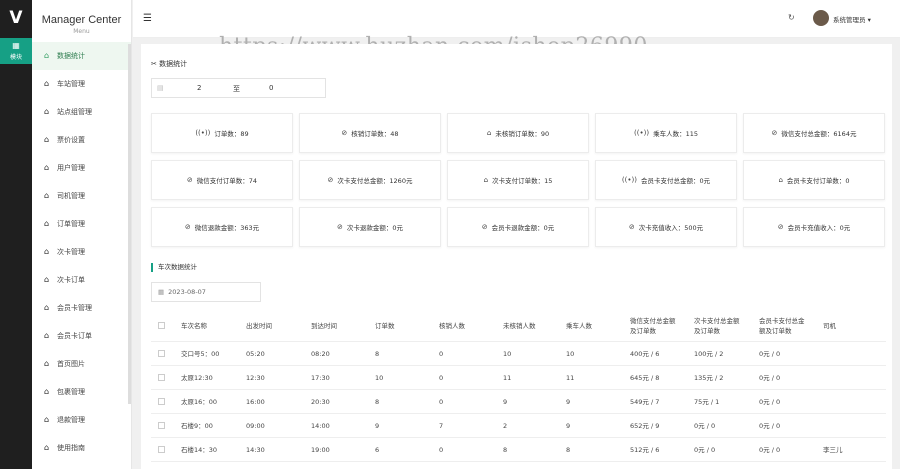  I want to click on module-button: ▦ 模块, so click(16, 51).